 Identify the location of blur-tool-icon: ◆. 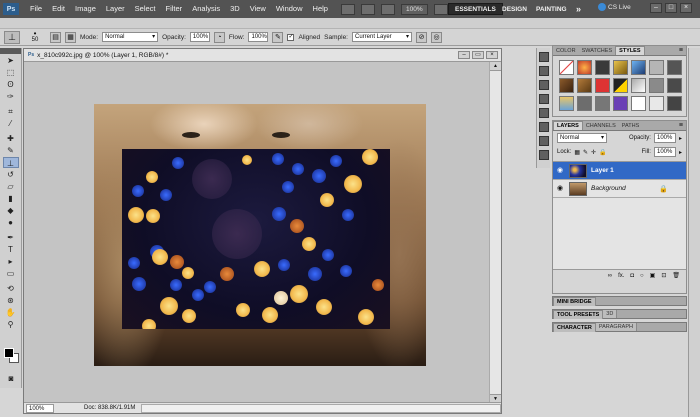
(11, 210).